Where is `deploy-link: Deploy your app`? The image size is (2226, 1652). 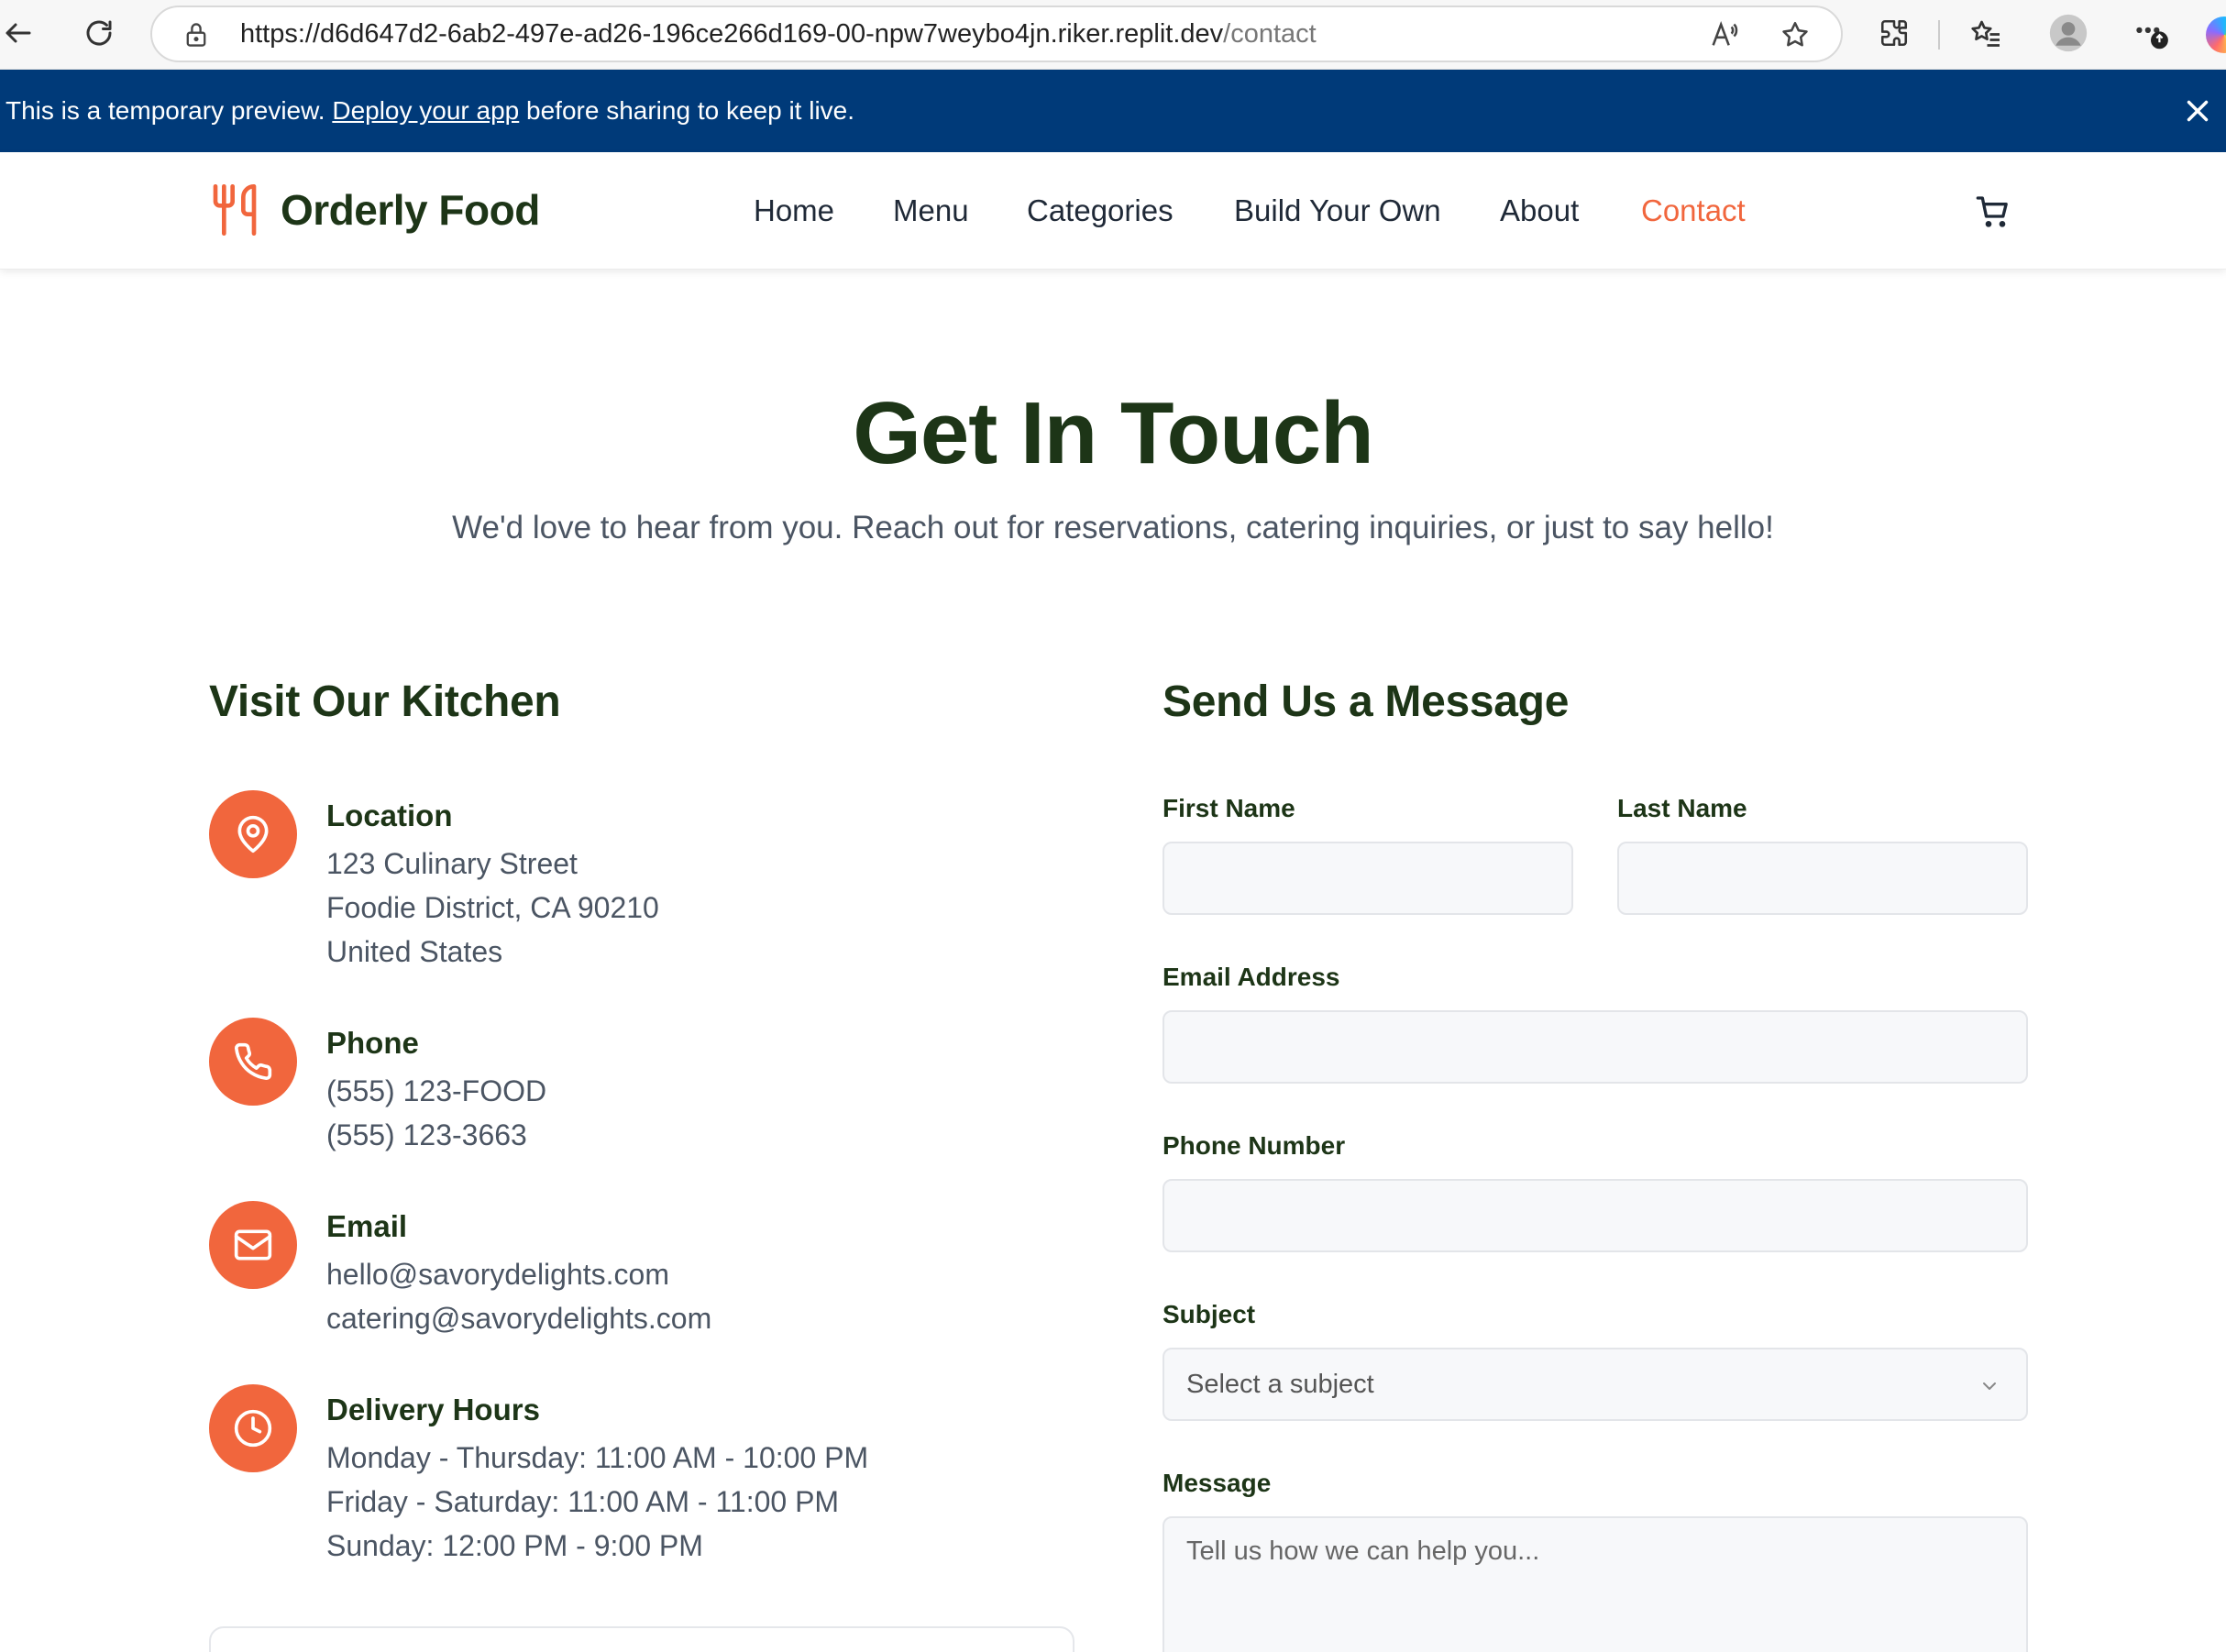
deploy-link: Deploy your app is located at coordinates (425, 110).